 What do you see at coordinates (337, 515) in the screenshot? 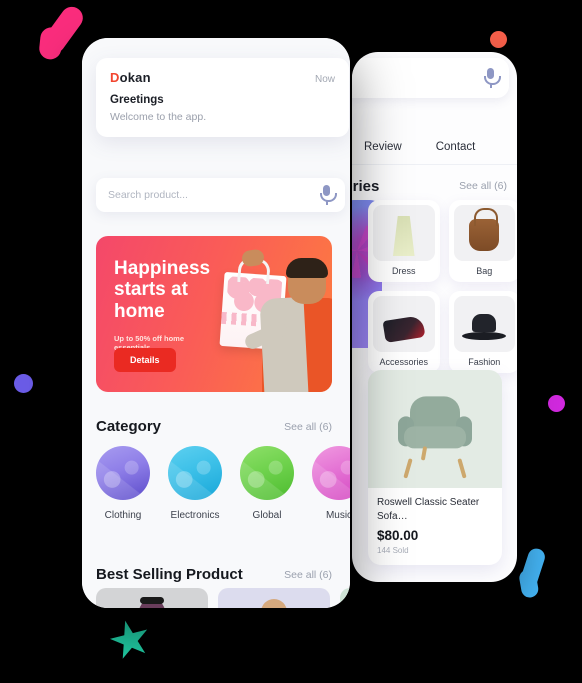
I see `category-item-label: Music` at bounding box center [337, 515].